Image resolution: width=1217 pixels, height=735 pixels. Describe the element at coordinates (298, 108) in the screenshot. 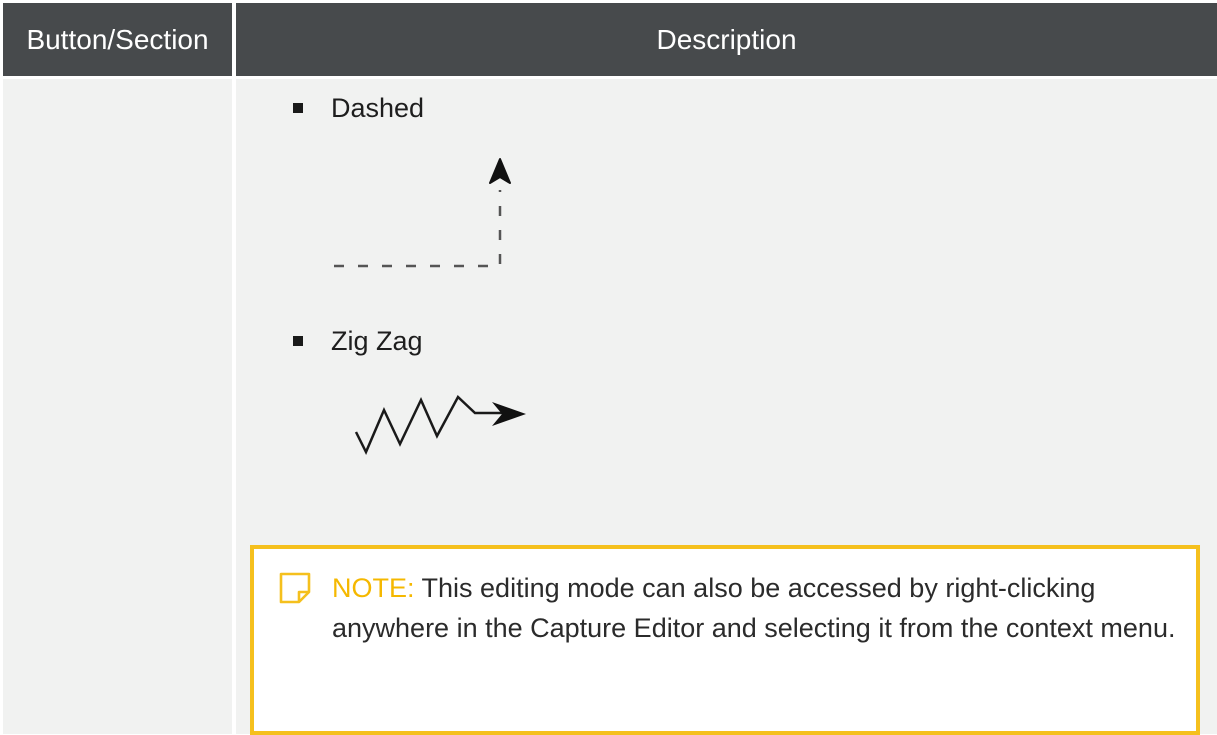

I see `bullet-dashed` at that location.